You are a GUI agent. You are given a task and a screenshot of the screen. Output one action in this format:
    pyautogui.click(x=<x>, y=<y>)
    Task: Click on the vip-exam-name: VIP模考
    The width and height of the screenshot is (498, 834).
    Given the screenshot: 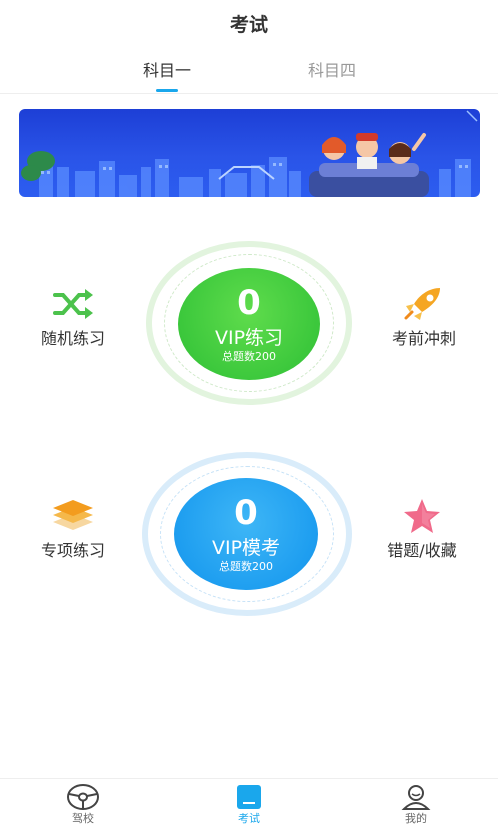 What is the action you would take?
    pyautogui.click(x=246, y=548)
    